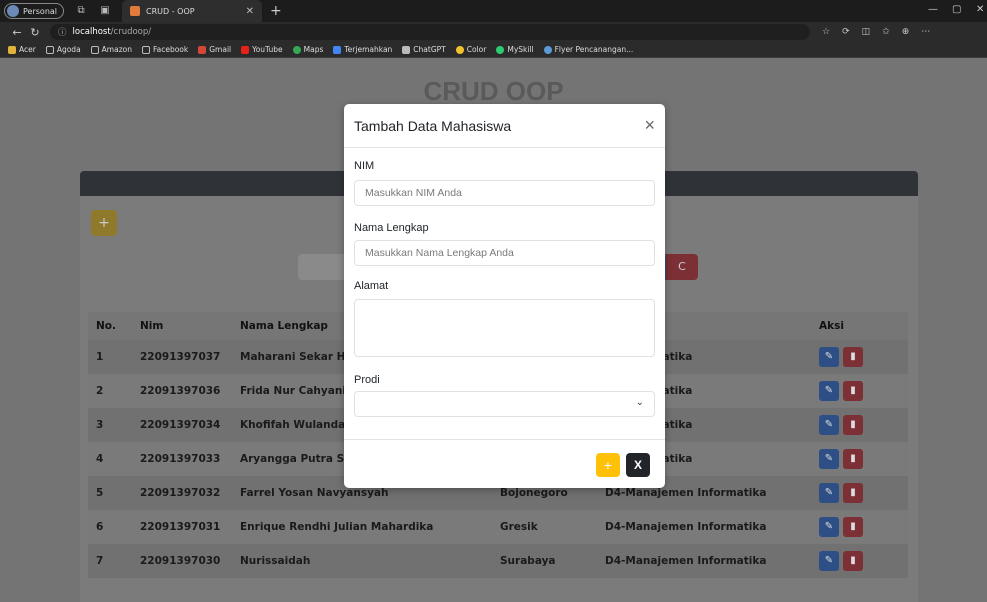  I want to click on cell-no: 2, so click(110, 391).